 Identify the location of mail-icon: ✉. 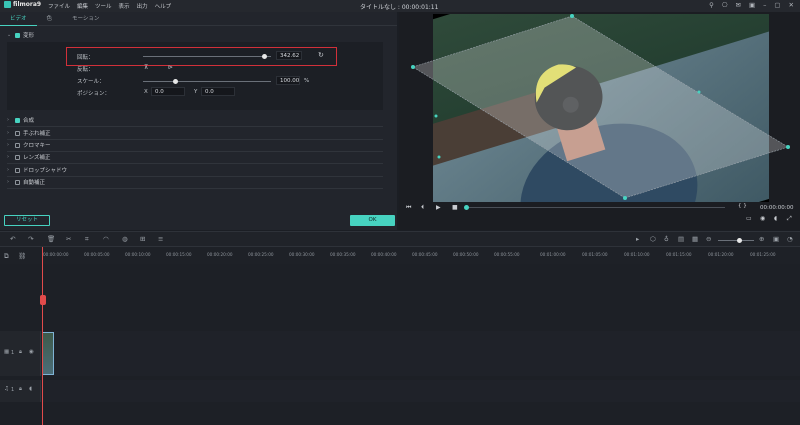
(738, 5).